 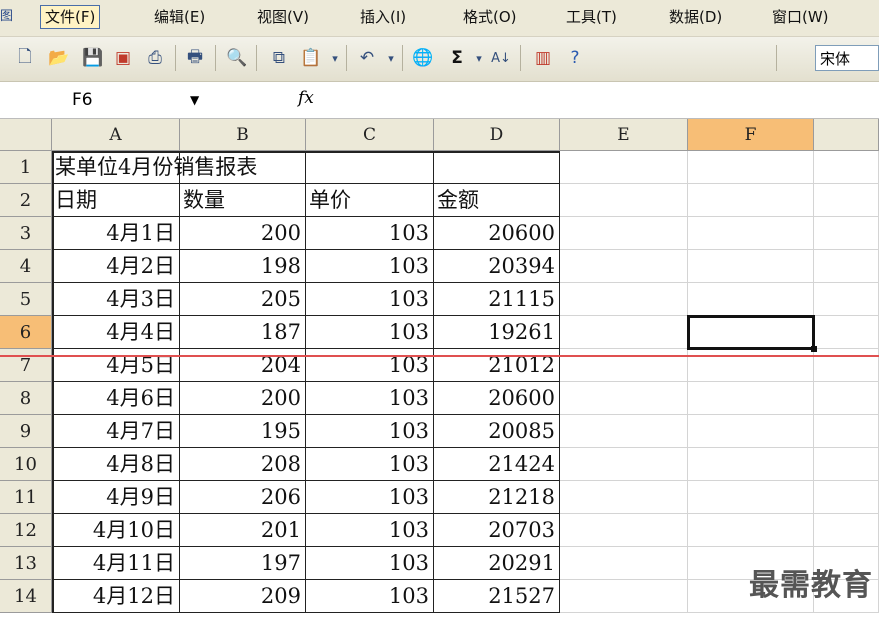 I want to click on cell-a14: 4月12日, so click(x=116, y=596).